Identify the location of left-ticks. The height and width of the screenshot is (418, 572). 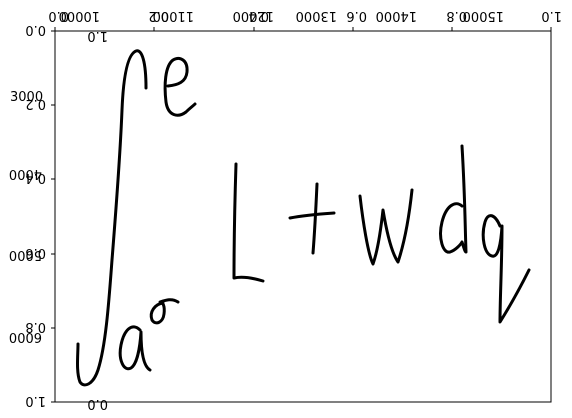
(53, 216).